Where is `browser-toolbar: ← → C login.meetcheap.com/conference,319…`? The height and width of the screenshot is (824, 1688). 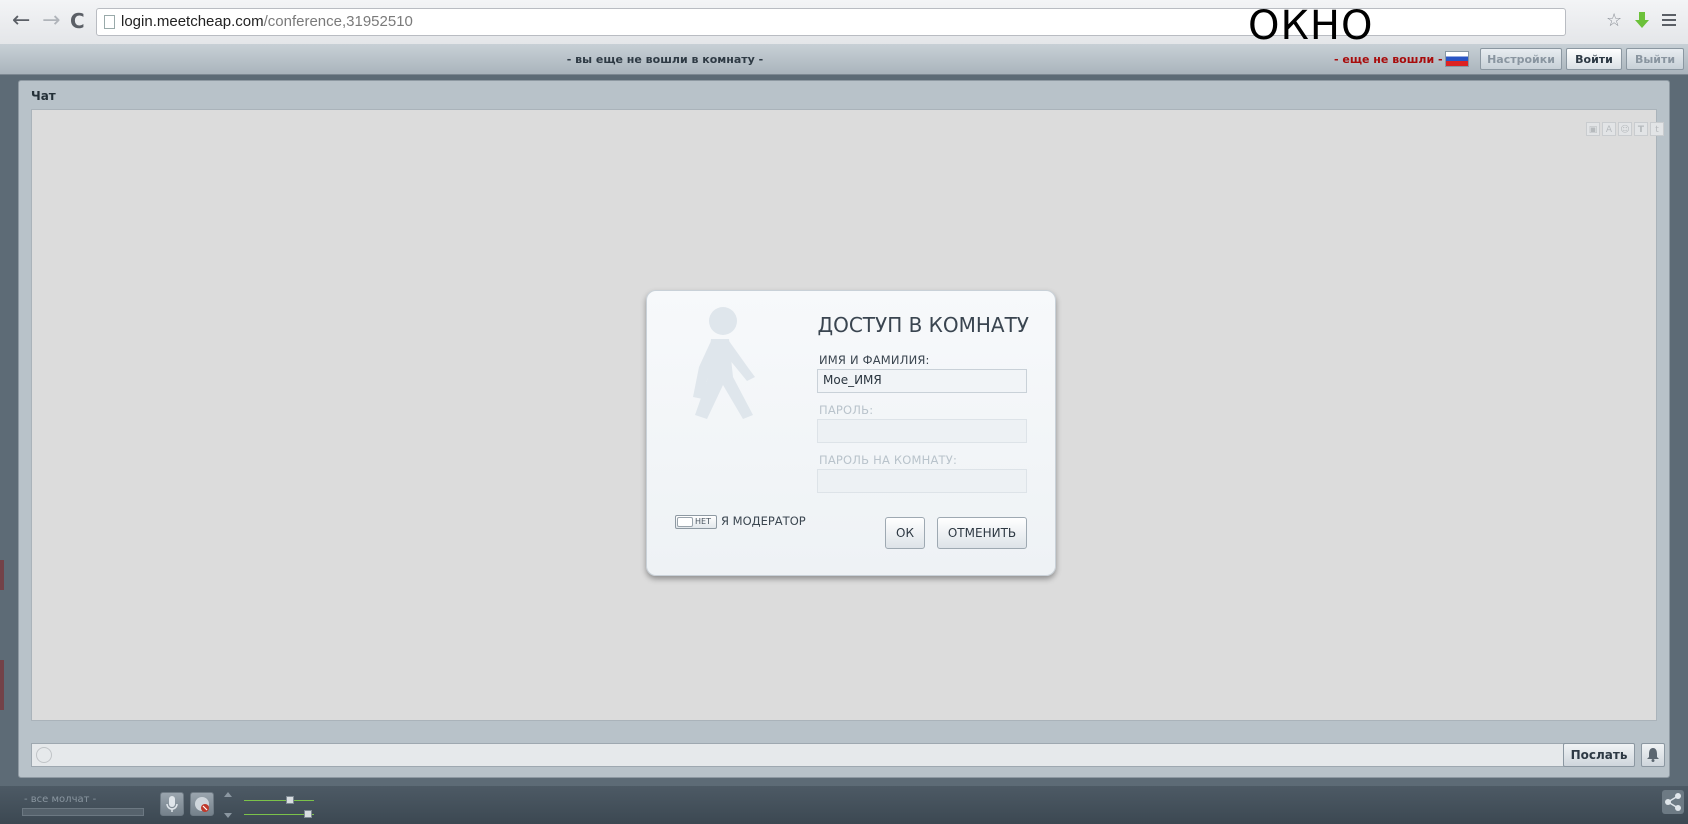 browser-toolbar: ← → C login.meetcheap.com/conference,319… is located at coordinates (844, 22).